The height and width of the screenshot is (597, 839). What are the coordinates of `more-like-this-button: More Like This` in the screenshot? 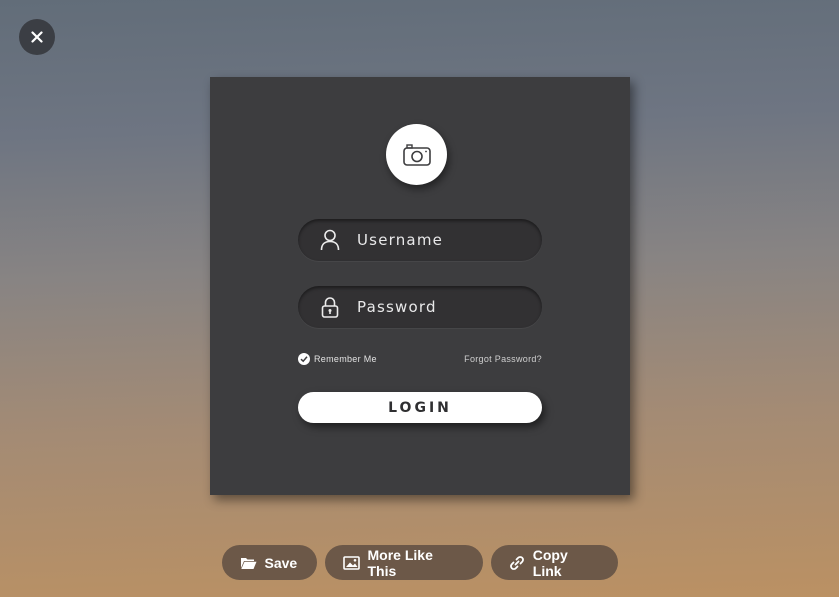 It's located at (403, 562).